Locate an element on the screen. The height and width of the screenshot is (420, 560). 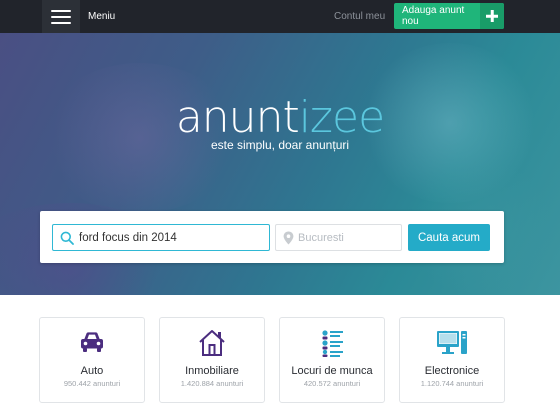
location-field is located at coordinates (338, 237).